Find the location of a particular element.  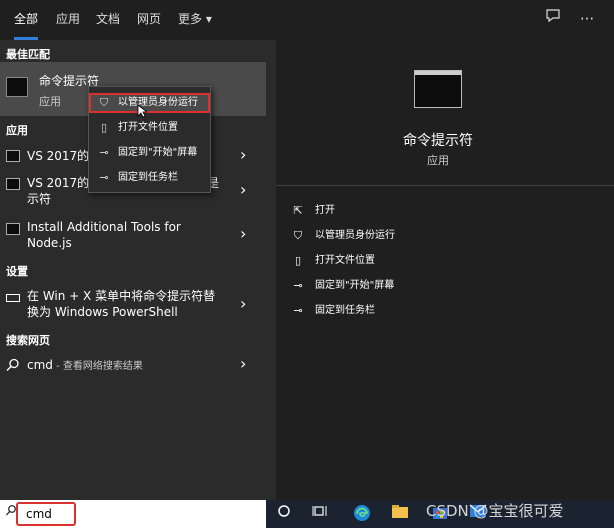

list-item-label-line2: Node.js is located at coordinates (49, 243).